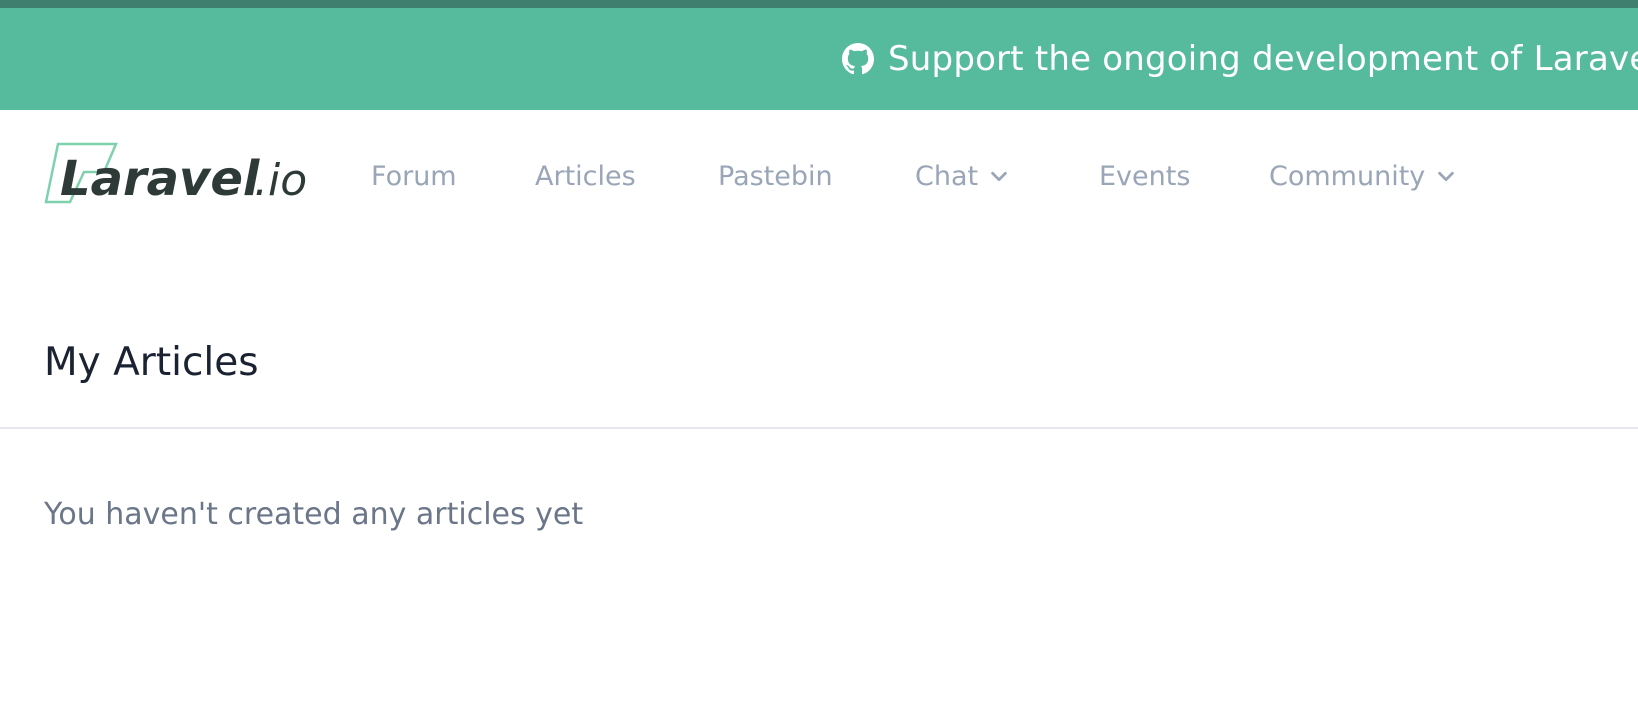  I want to click on nav-community-dropdown: Community, so click(1363, 176).